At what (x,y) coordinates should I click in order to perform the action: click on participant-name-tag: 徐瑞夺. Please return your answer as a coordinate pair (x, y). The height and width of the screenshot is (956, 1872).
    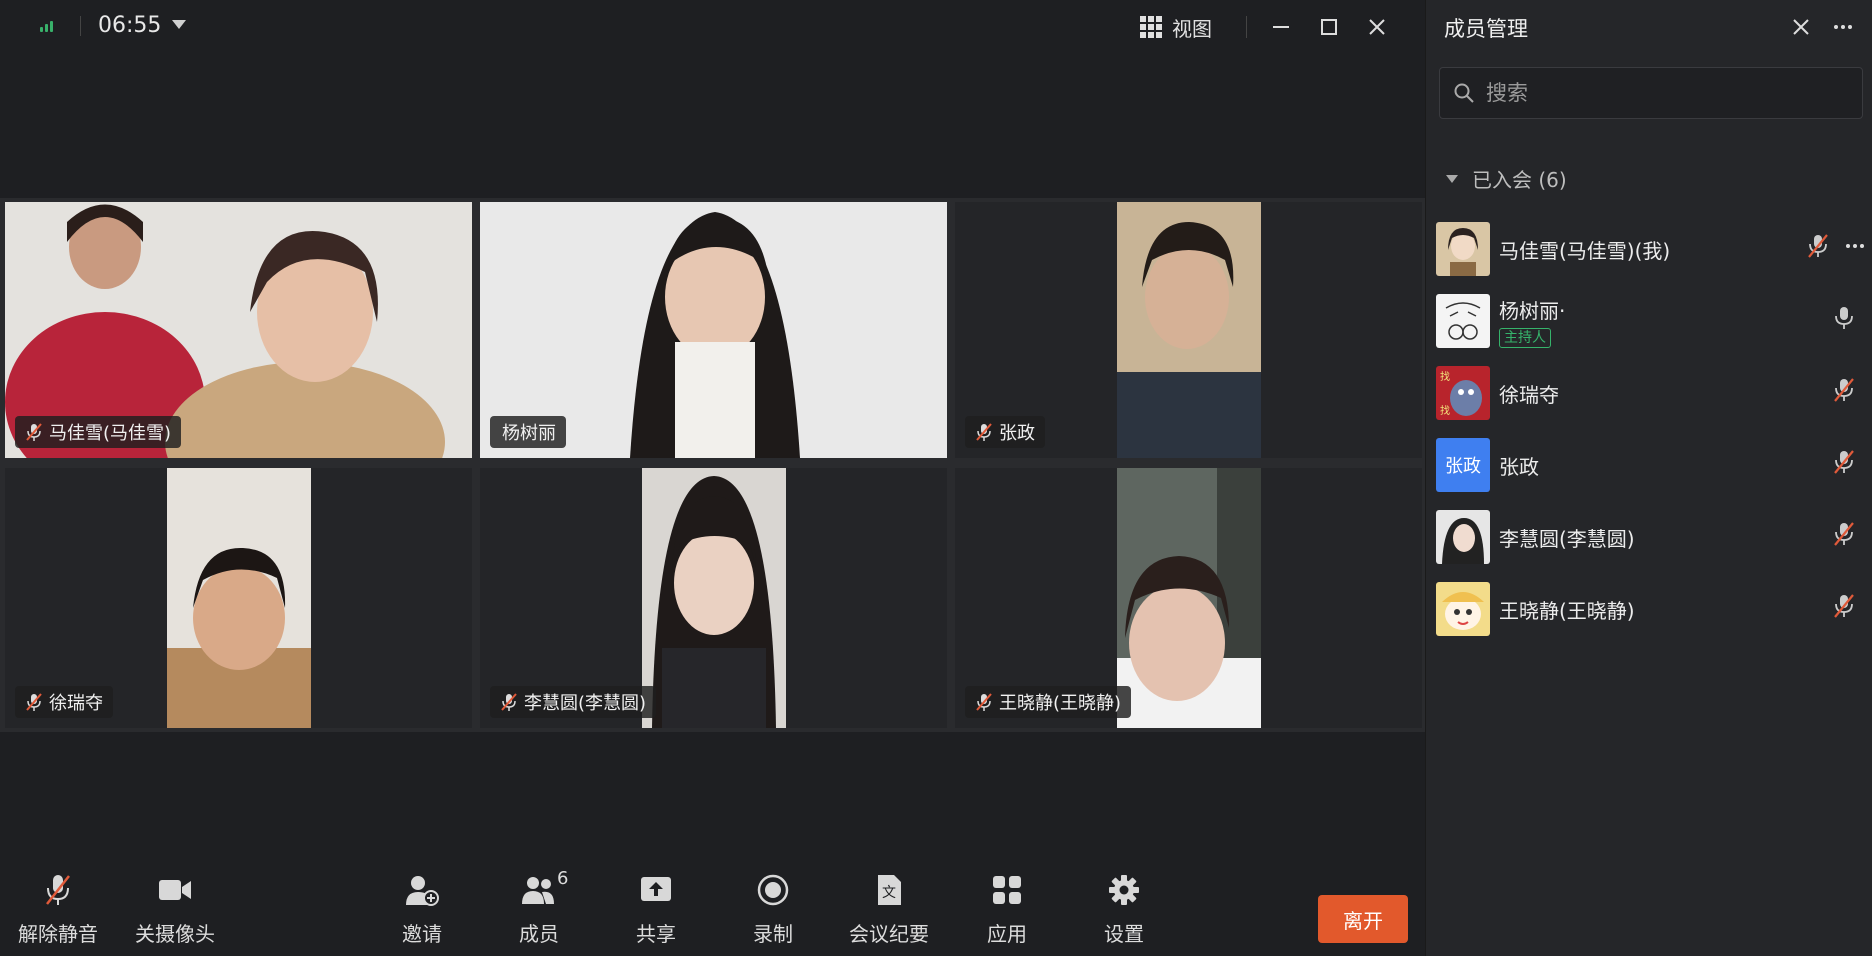
    Looking at the image, I should click on (64, 702).